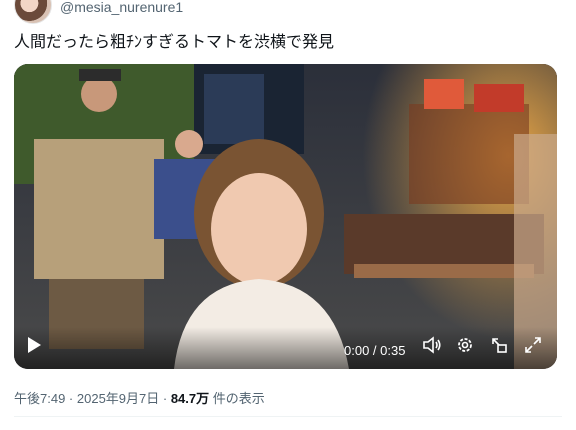 This screenshot has height=430, width=576. I want to click on user-handle: @mesia_nurenure1, so click(121, 7).